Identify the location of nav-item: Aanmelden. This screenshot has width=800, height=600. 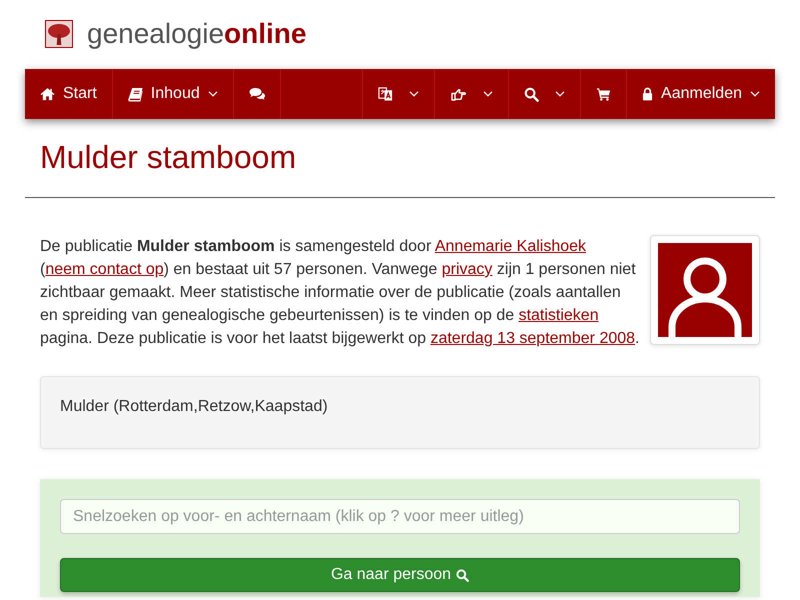
(700, 94).